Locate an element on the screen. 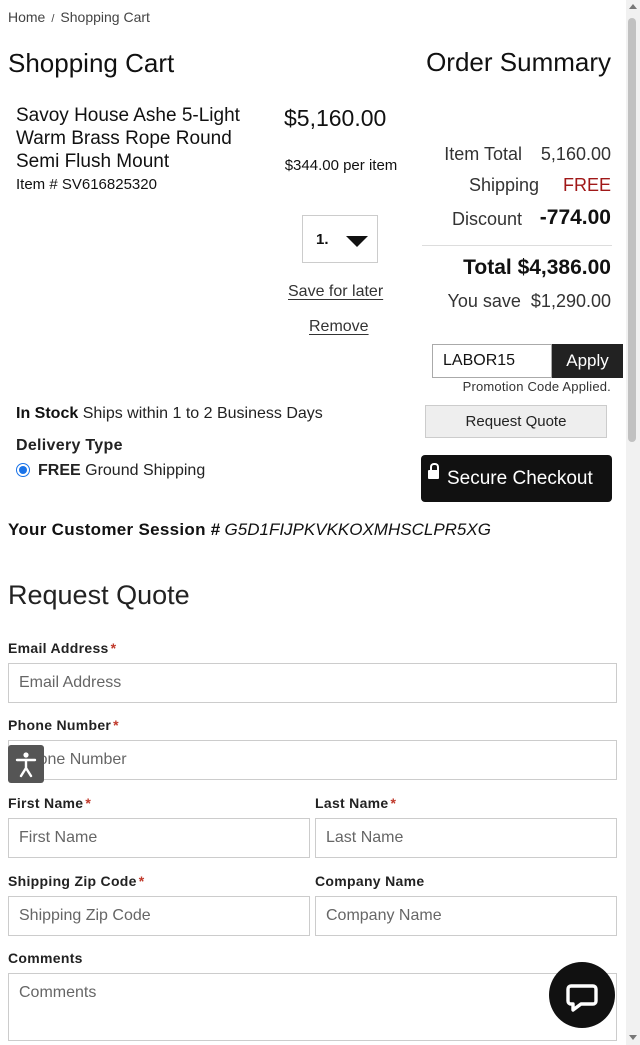  page-title: Shopping Cart is located at coordinates (91, 63).